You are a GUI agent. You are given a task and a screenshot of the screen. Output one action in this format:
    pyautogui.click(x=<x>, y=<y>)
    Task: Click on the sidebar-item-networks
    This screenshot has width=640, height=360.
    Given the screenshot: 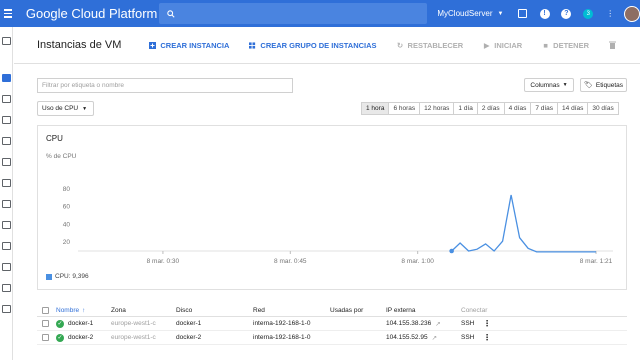 What is the action you would take?
    pyautogui.click(x=6, y=204)
    